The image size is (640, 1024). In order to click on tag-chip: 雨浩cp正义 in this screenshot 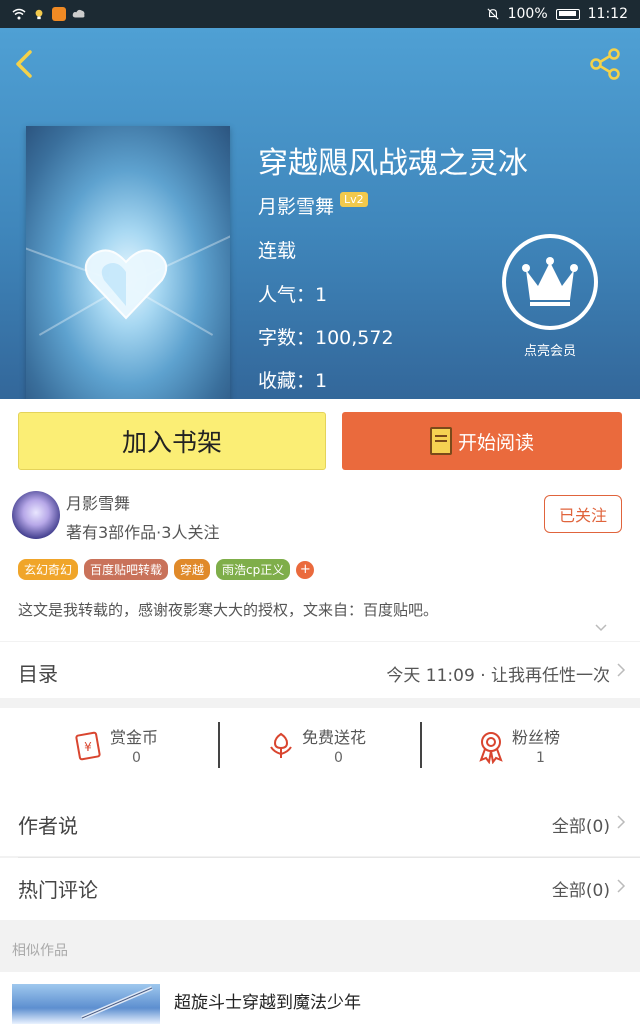, I will do `click(253, 569)`.